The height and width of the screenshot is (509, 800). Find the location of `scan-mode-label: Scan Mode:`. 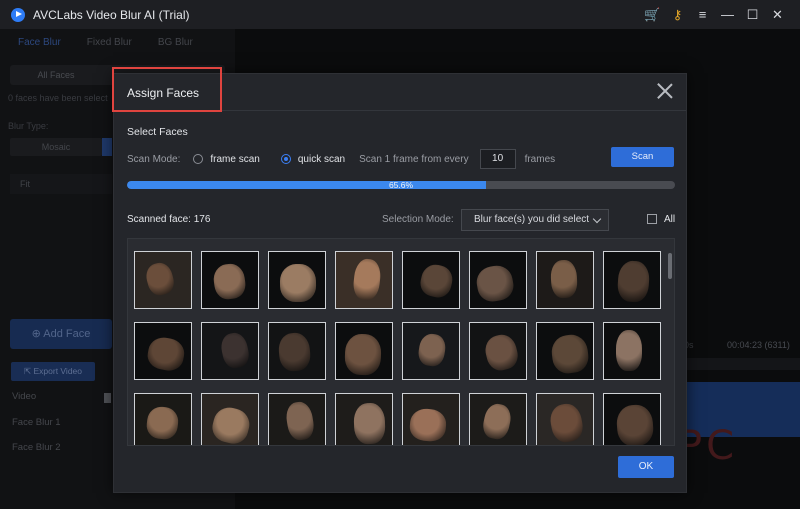

scan-mode-label: Scan Mode: is located at coordinates (154, 159).